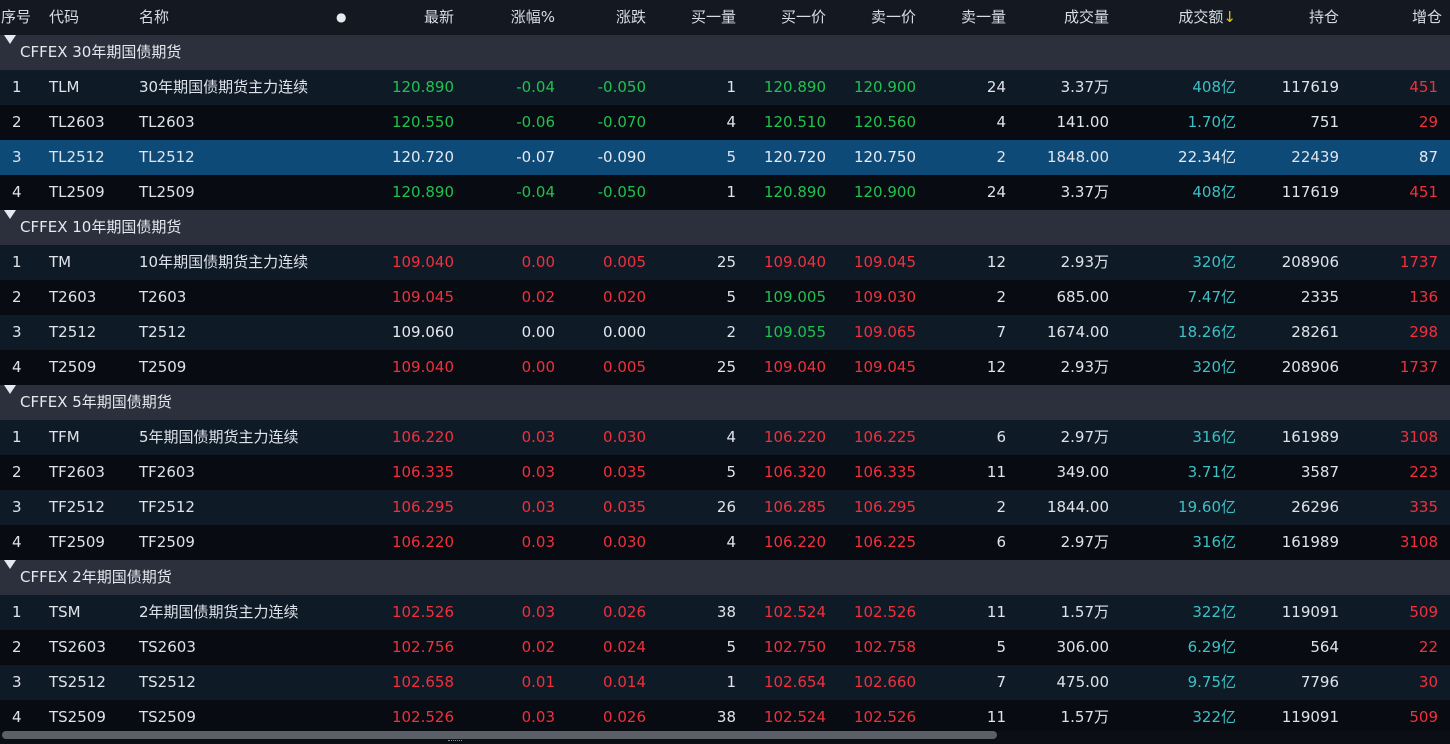 This screenshot has width=1450, height=744. Describe the element at coordinates (535, 122) in the screenshot. I see `cell-chg-pct: -0.06` at that location.